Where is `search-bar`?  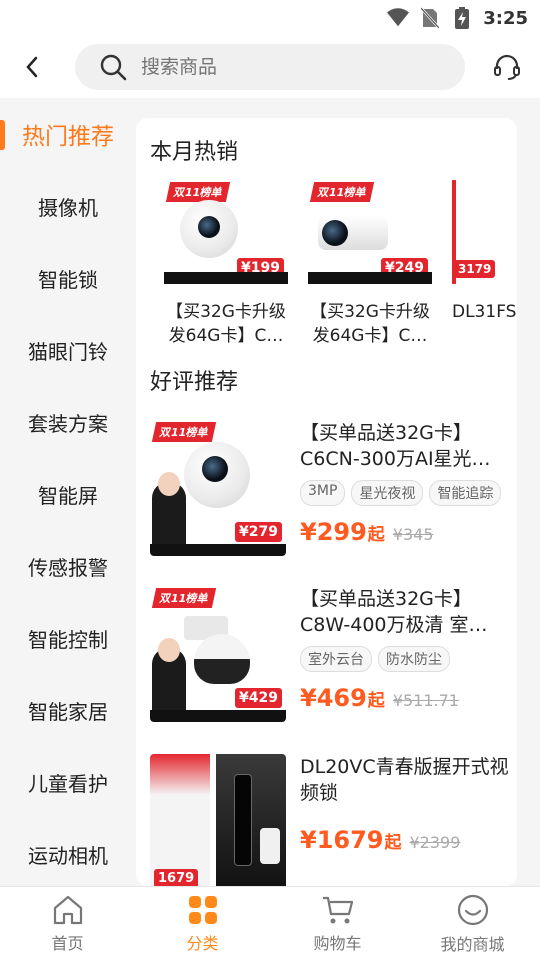 search-bar is located at coordinates (270, 67).